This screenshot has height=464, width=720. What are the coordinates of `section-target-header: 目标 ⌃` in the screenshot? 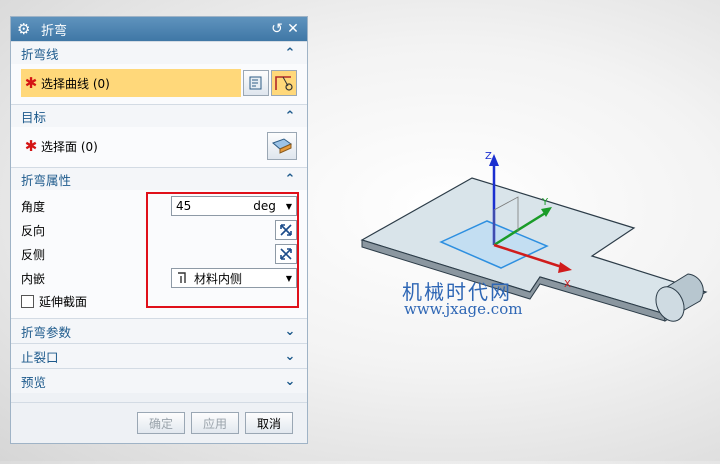 It's located at (159, 115).